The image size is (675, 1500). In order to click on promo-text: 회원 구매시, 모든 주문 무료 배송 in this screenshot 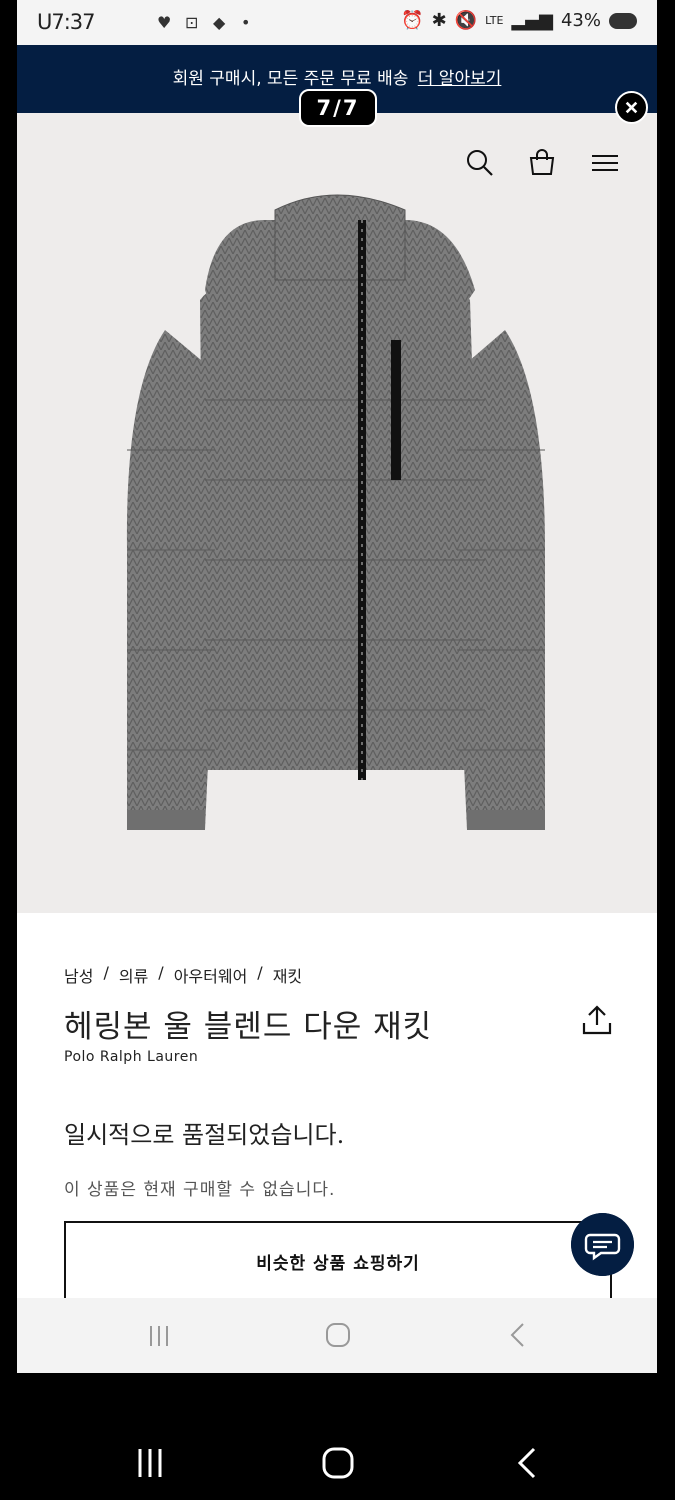, I will do `click(290, 79)`.